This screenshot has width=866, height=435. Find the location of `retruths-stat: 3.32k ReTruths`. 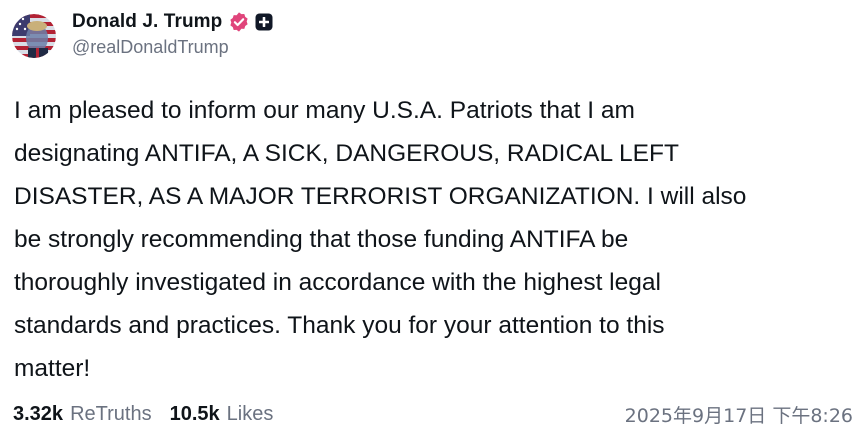

retruths-stat: 3.32k ReTruths is located at coordinates (82, 414).